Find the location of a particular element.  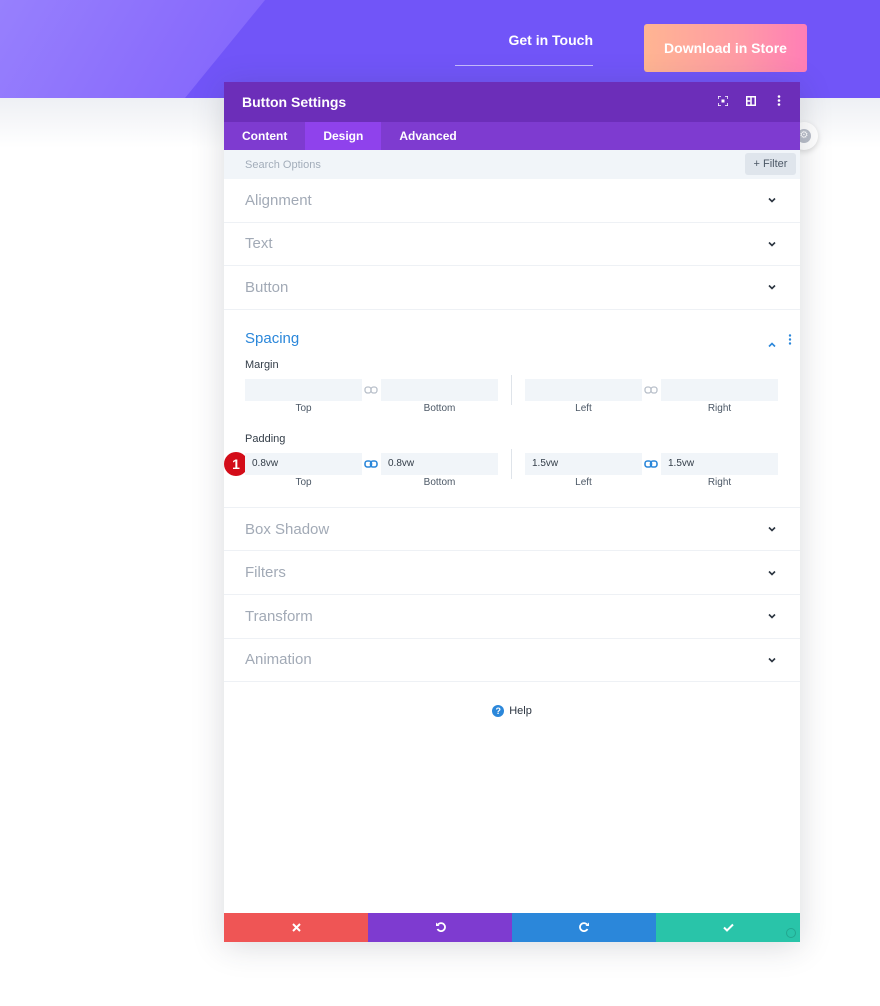

redo-icon is located at coordinates (584, 927).